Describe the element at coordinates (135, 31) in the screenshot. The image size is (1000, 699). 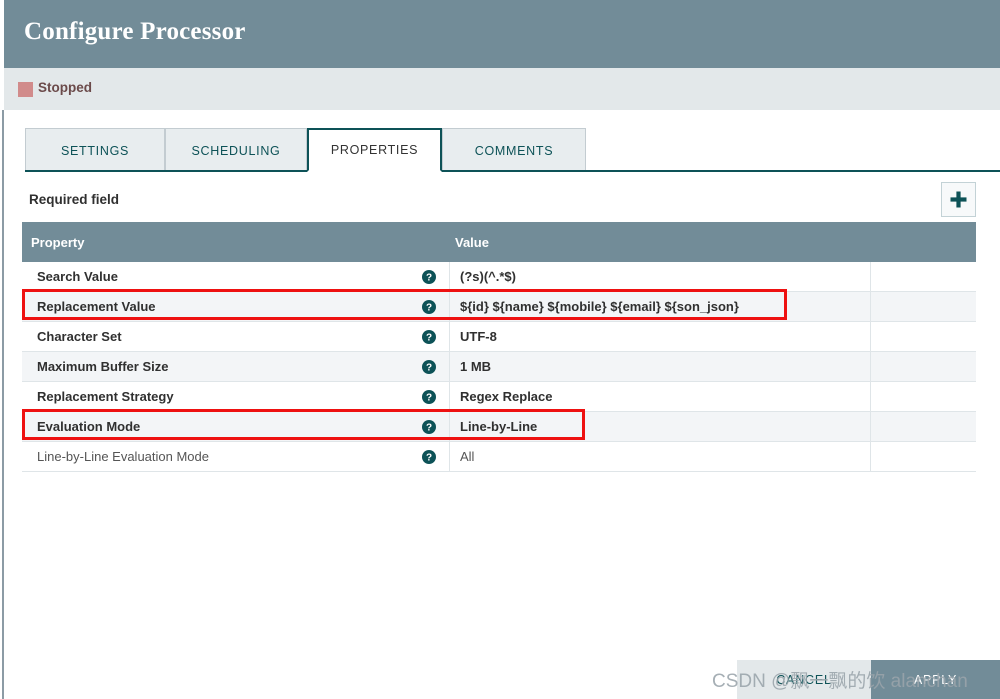
I see `page-title: Configure Processor` at that location.